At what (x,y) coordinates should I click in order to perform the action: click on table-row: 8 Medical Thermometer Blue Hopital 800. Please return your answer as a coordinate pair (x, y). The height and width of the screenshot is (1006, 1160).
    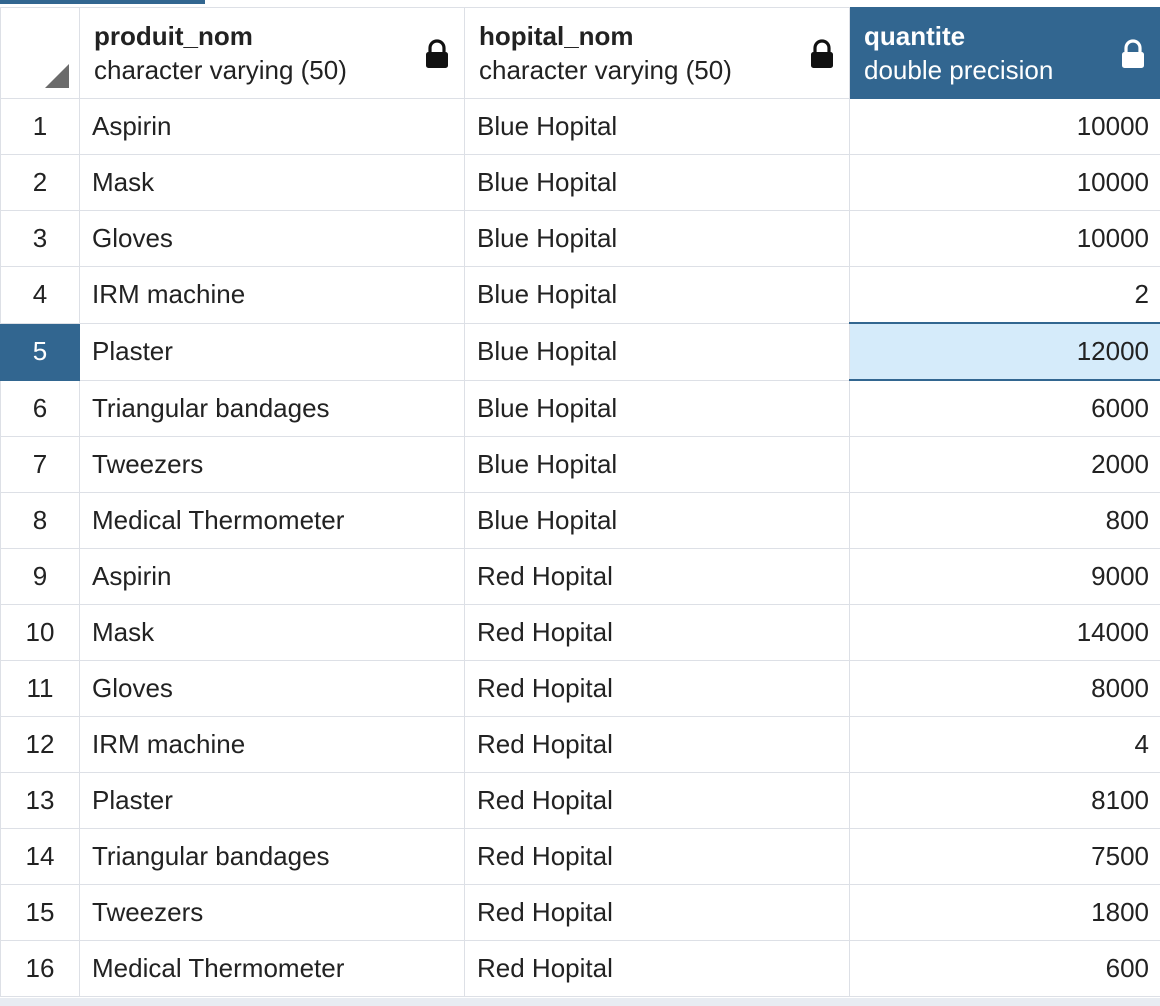
    Looking at the image, I should click on (580, 520).